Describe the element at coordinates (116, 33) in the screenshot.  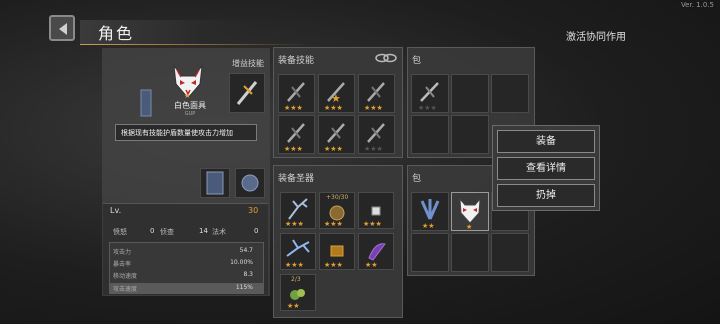
I see `page-title: 角色` at that location.